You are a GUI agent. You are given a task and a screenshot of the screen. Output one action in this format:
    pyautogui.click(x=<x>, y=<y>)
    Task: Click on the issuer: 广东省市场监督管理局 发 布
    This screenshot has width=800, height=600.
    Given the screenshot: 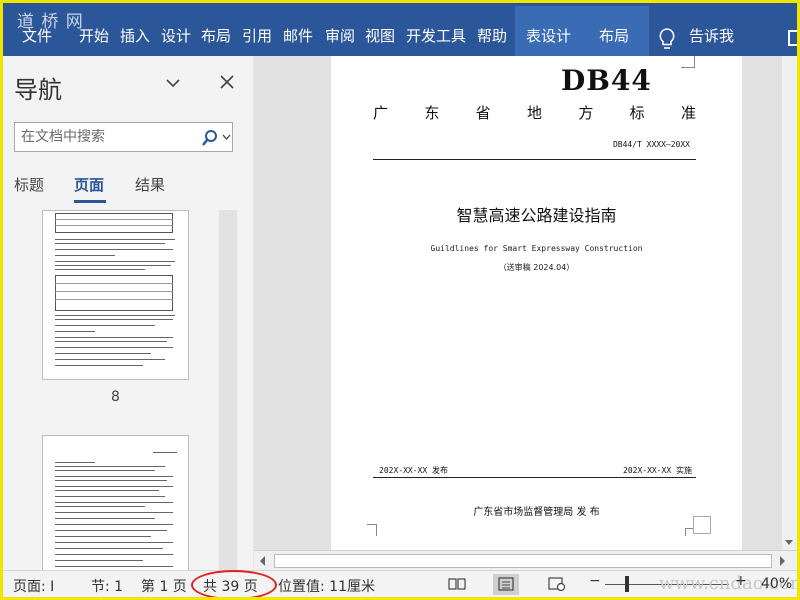 What is the action you would take?
    pyautogui.click(x=536, y=512)
    